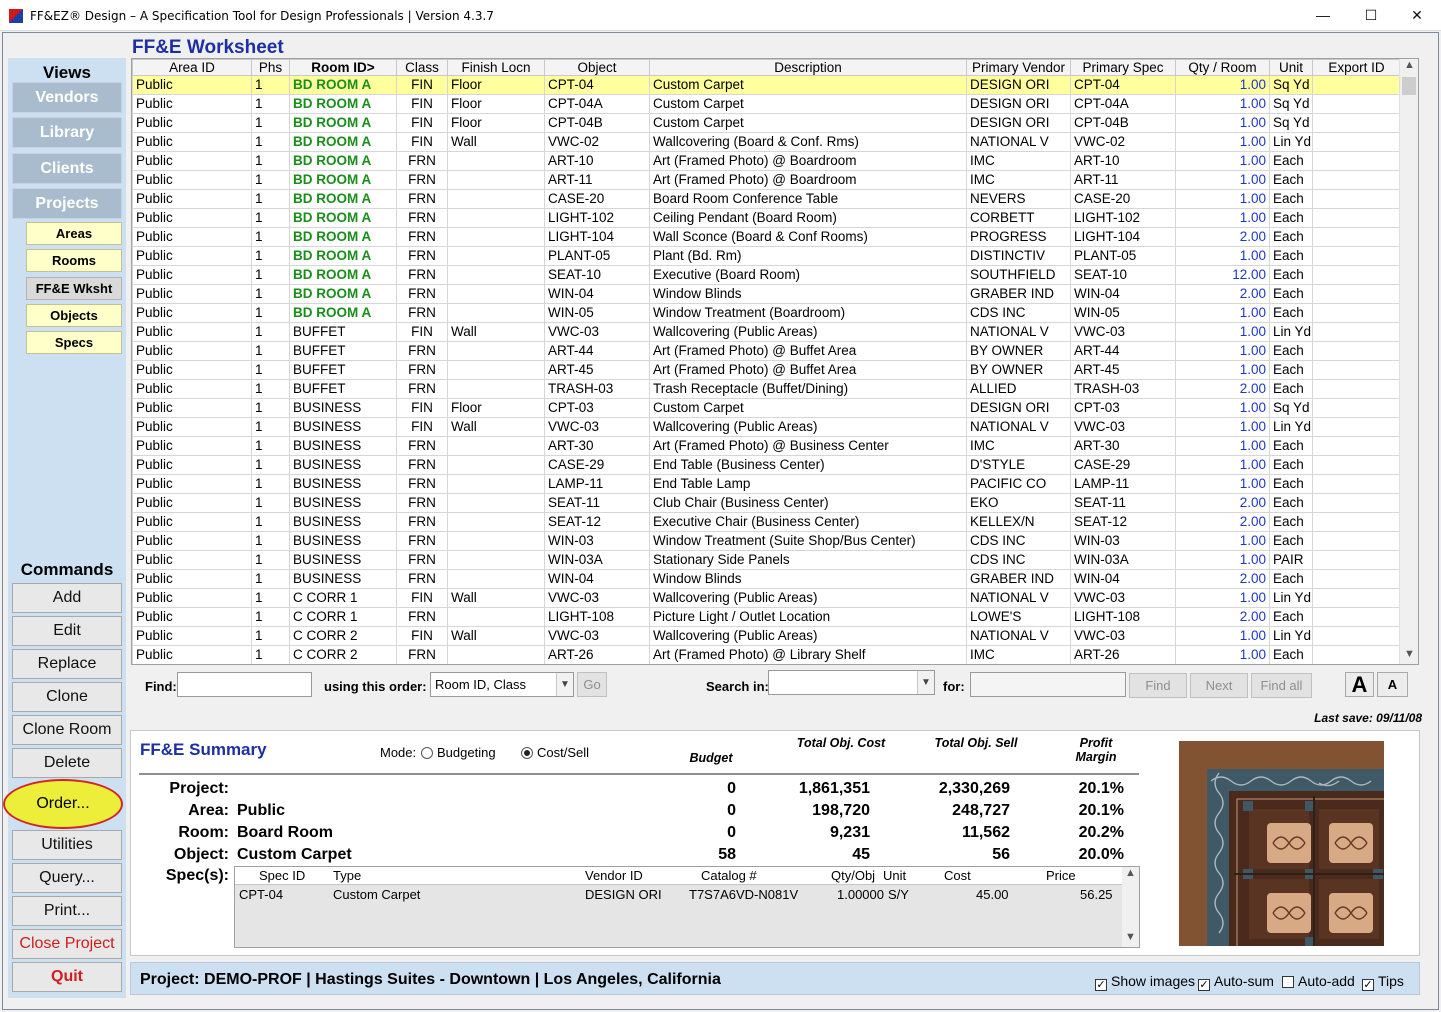 The image size is (1441, 1012). I want to click on table-cell: SEAT-10, so click(1123, 275).